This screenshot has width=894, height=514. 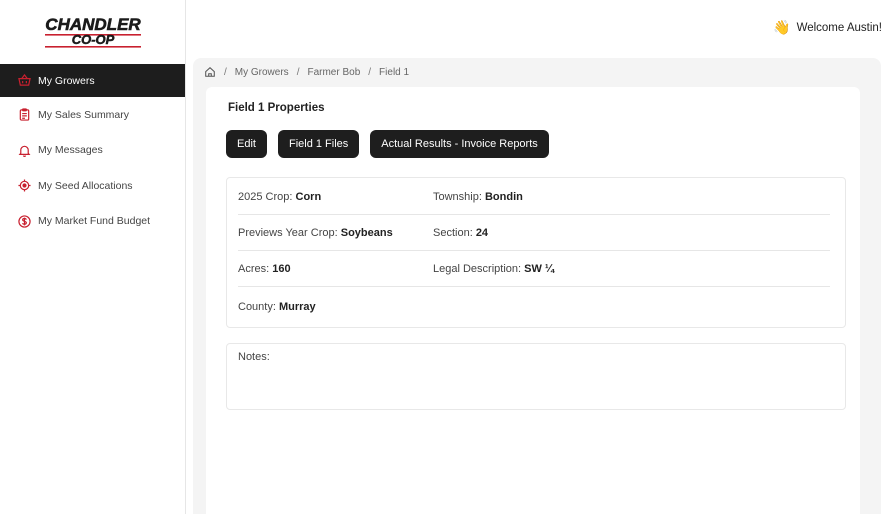 I want to click on target-icon, so click(x=24, y=186).